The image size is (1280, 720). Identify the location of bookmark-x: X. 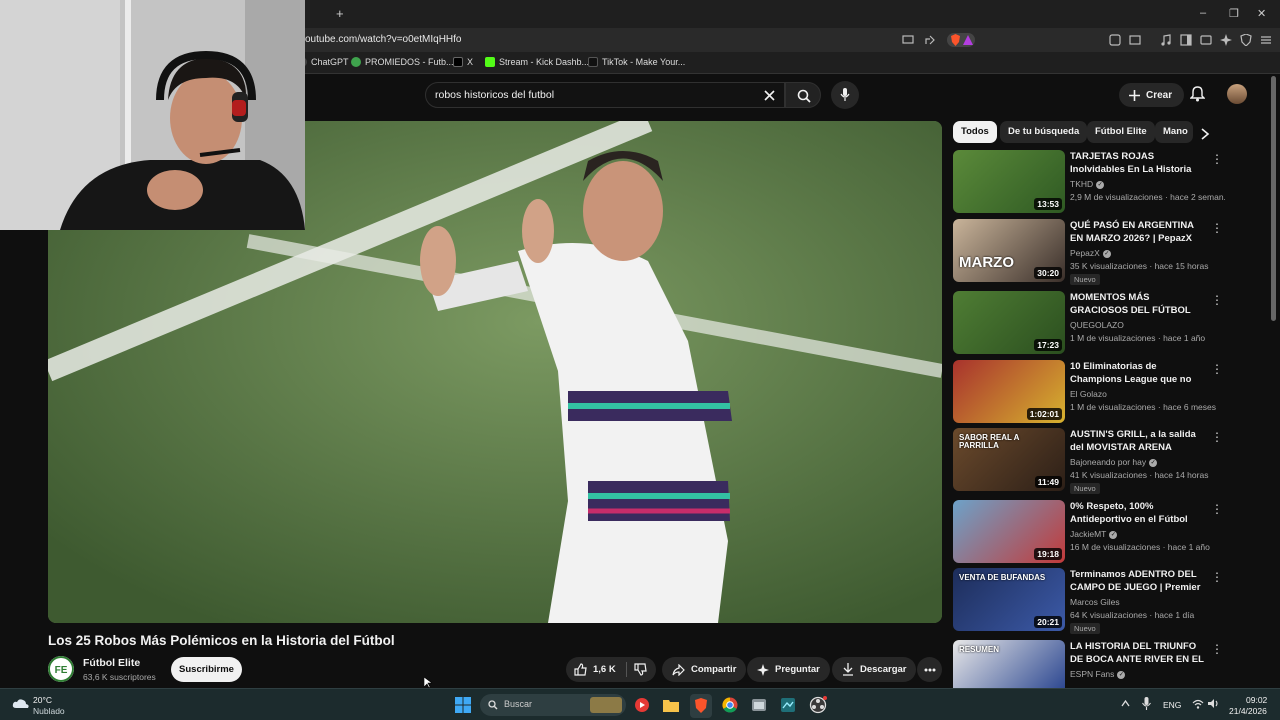
(463, 62).